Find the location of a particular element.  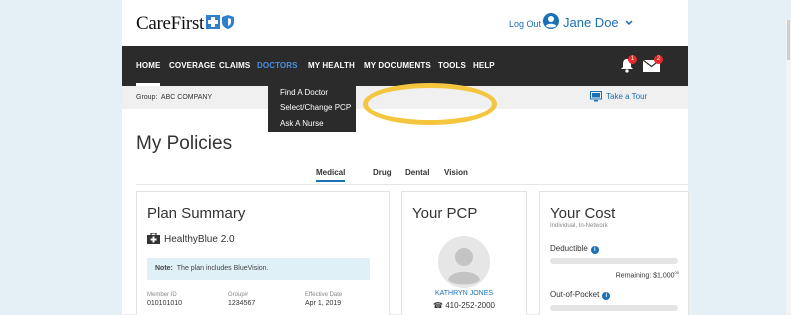

tabs-divider is located at coordinates (412, 184).